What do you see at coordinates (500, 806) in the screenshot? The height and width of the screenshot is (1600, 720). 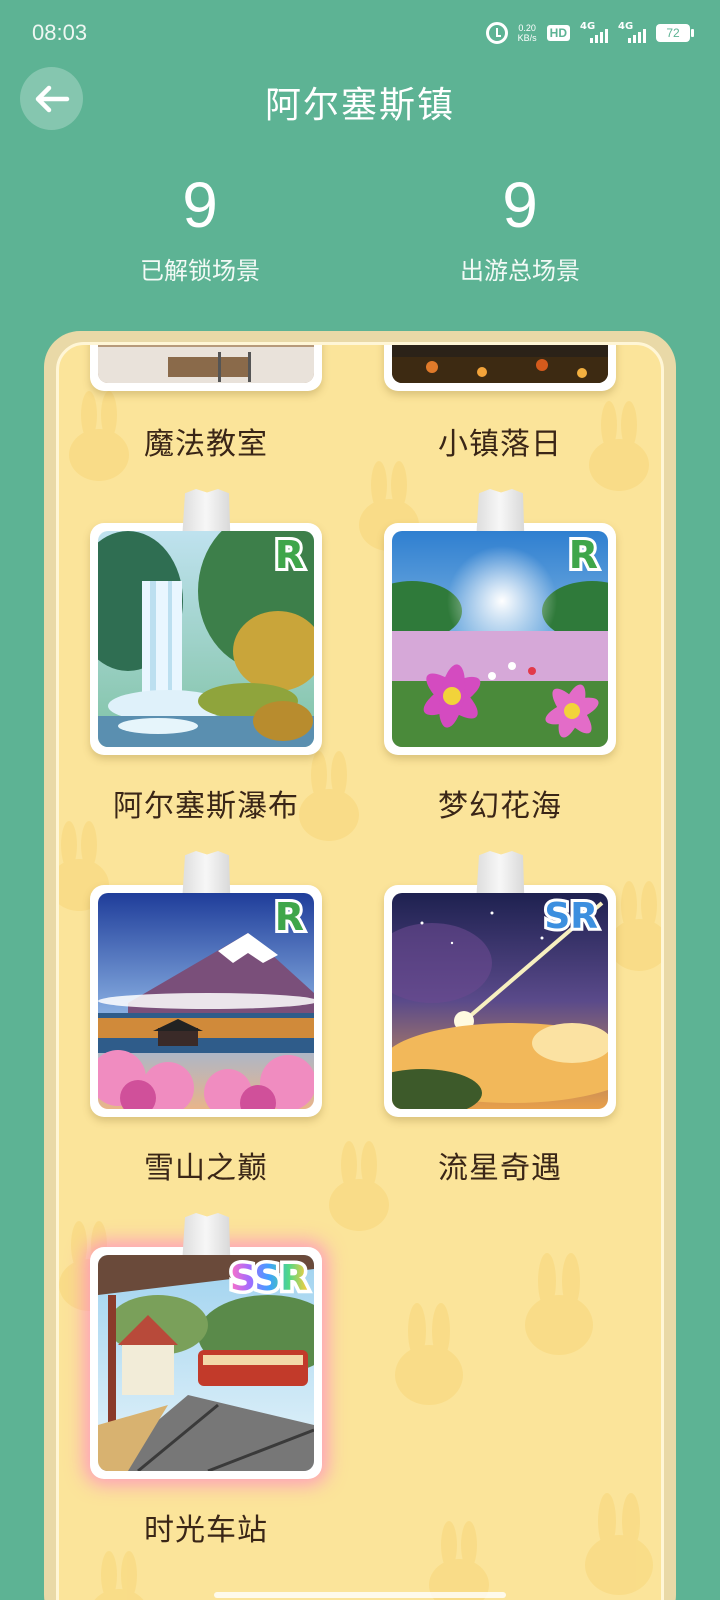 I see `scene-name: 梦幻花海` at bounding box center [500, 806].